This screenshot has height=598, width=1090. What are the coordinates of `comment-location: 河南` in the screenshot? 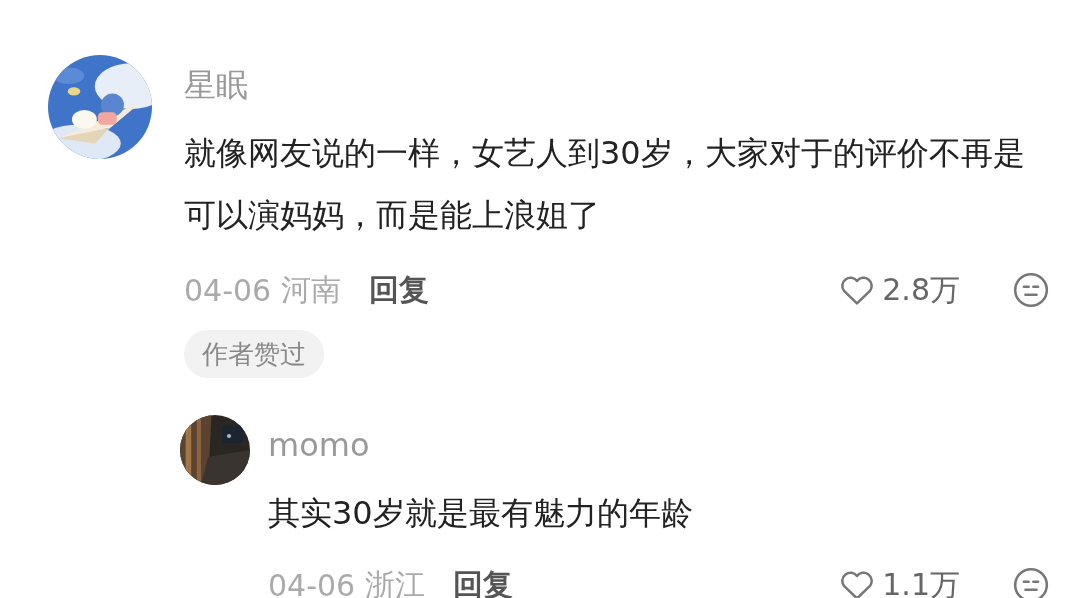 It's located at (311, 289).